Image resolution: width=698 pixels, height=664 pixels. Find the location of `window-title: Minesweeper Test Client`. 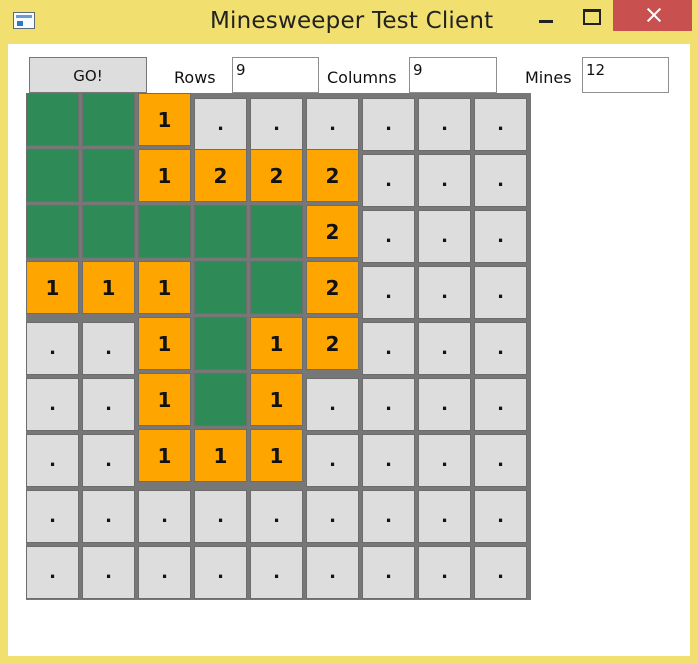

window-title: Minesweeper Test Client is located at coordinates (352, 21).